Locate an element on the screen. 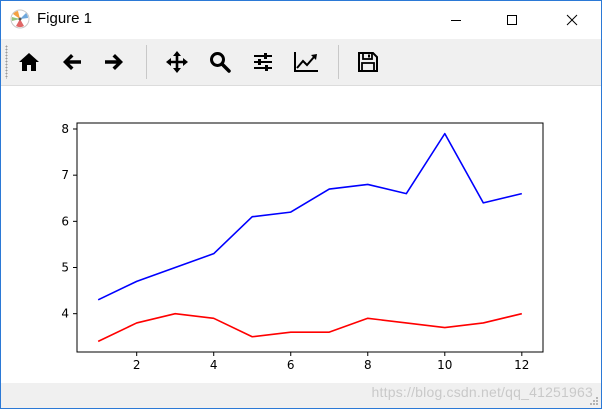  status-bar: https://blog.csdn.net/qq_41251963 is located at coordinates (301, 395).